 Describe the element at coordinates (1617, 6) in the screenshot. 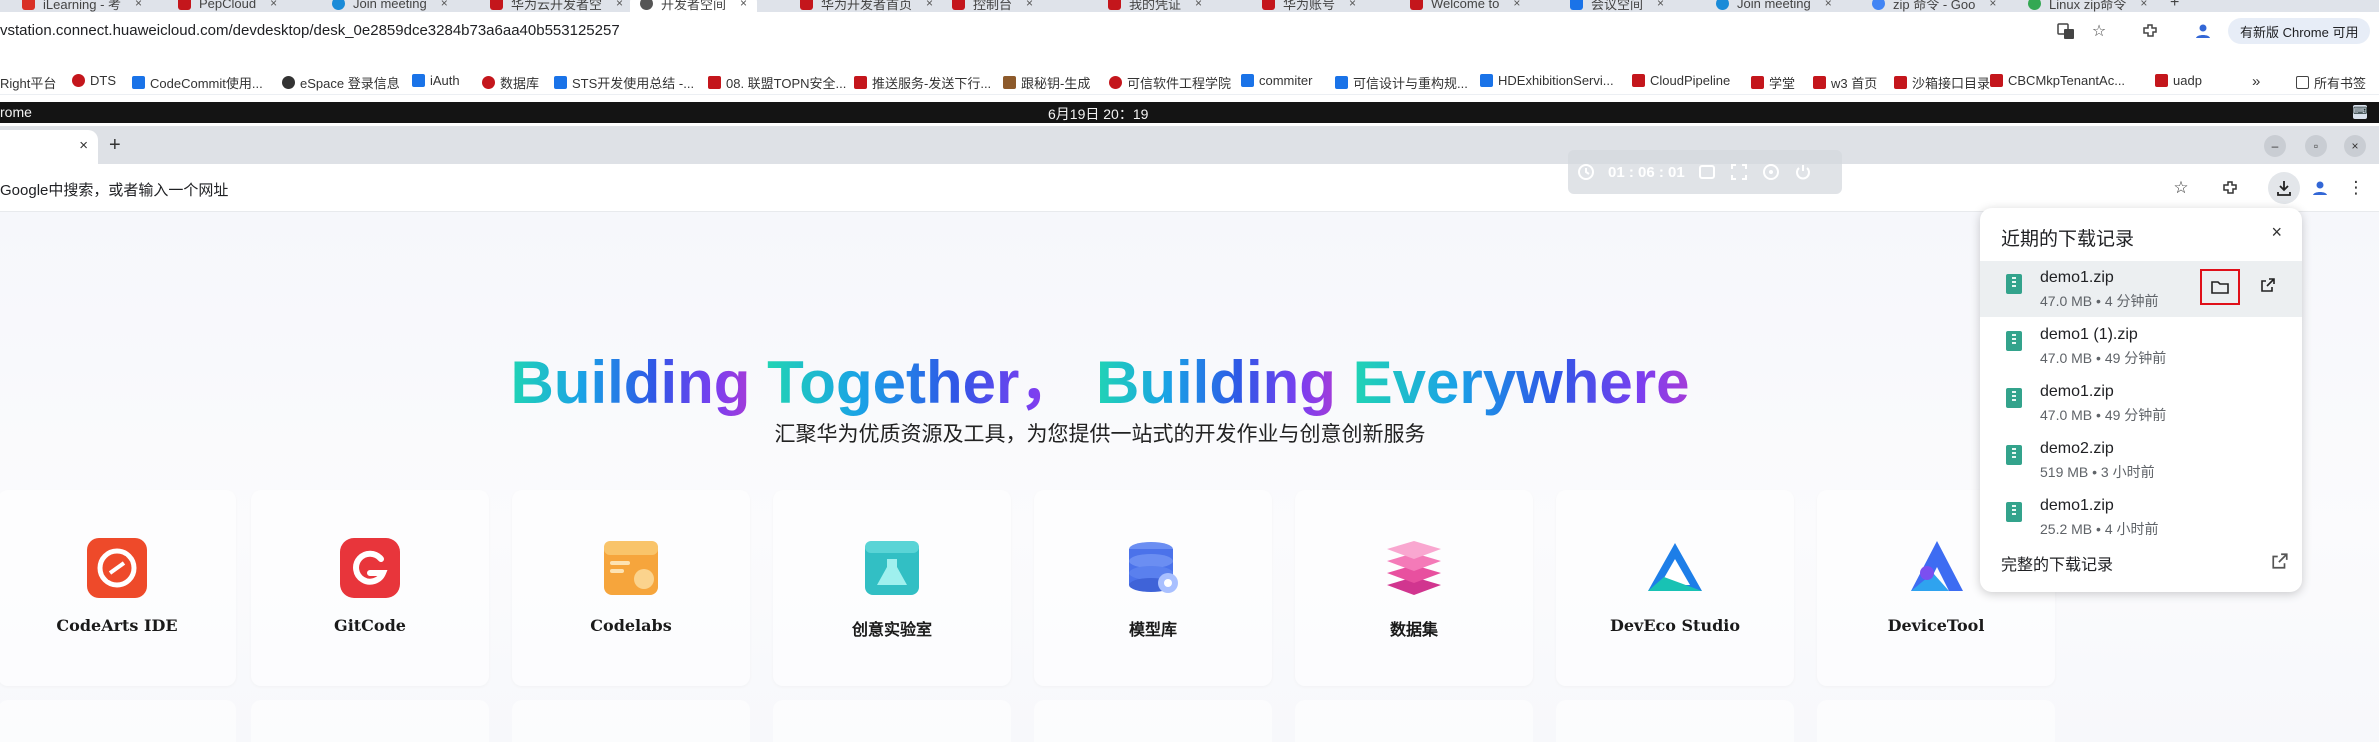

I see `outer-tab-meeting-space: 会议空间 ×` at that location.